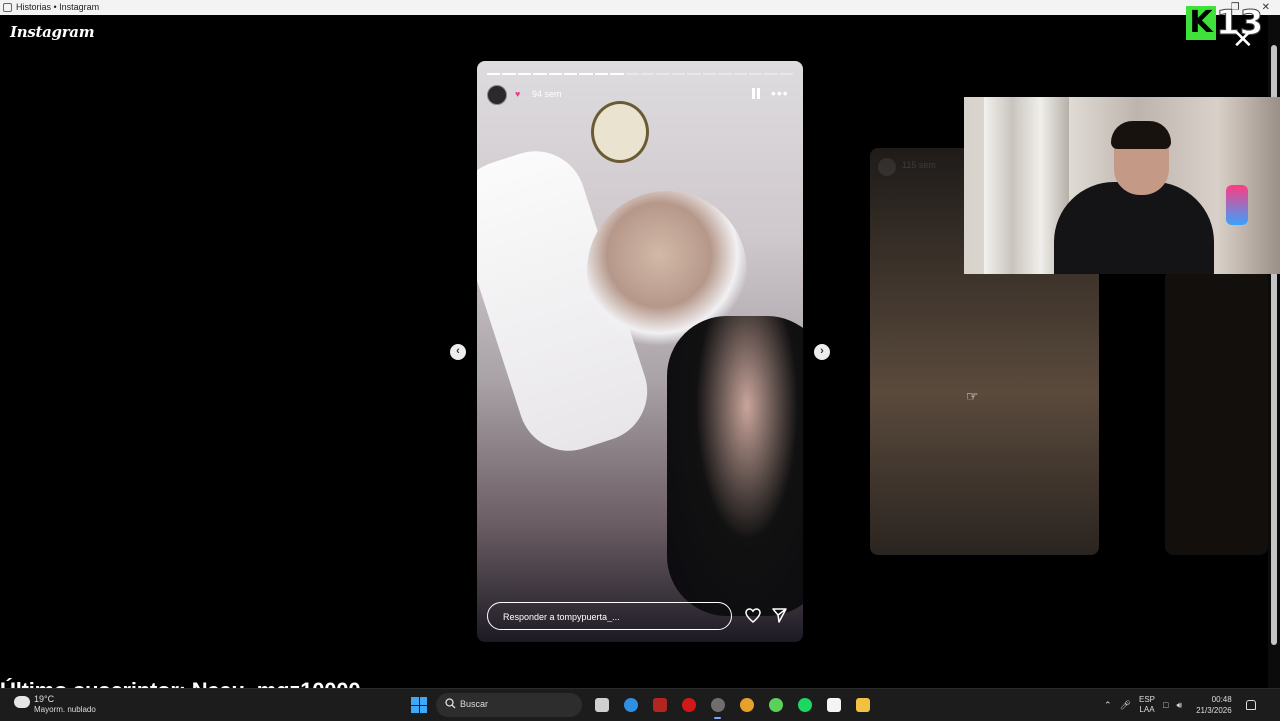 This screenshot has width=1280, height=721. What do you see at coordinates (601, 705) in the screenshot?
I see `file-explorer-window-icon` at bounding box center [601, 705].